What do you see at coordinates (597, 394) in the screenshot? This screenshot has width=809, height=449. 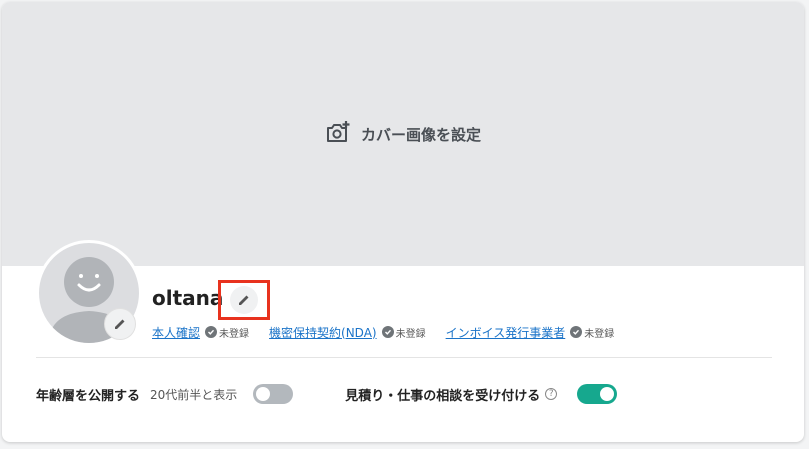 I see `accept-consult-toggle` at bounding box center [597, 394].